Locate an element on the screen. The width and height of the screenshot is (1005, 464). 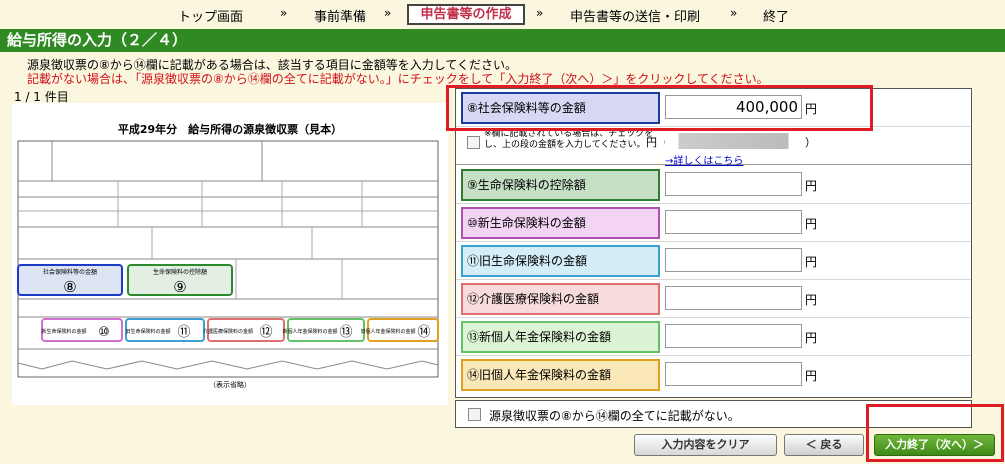
slip-num-14: ⑭ is located at coordinates (423, 332).